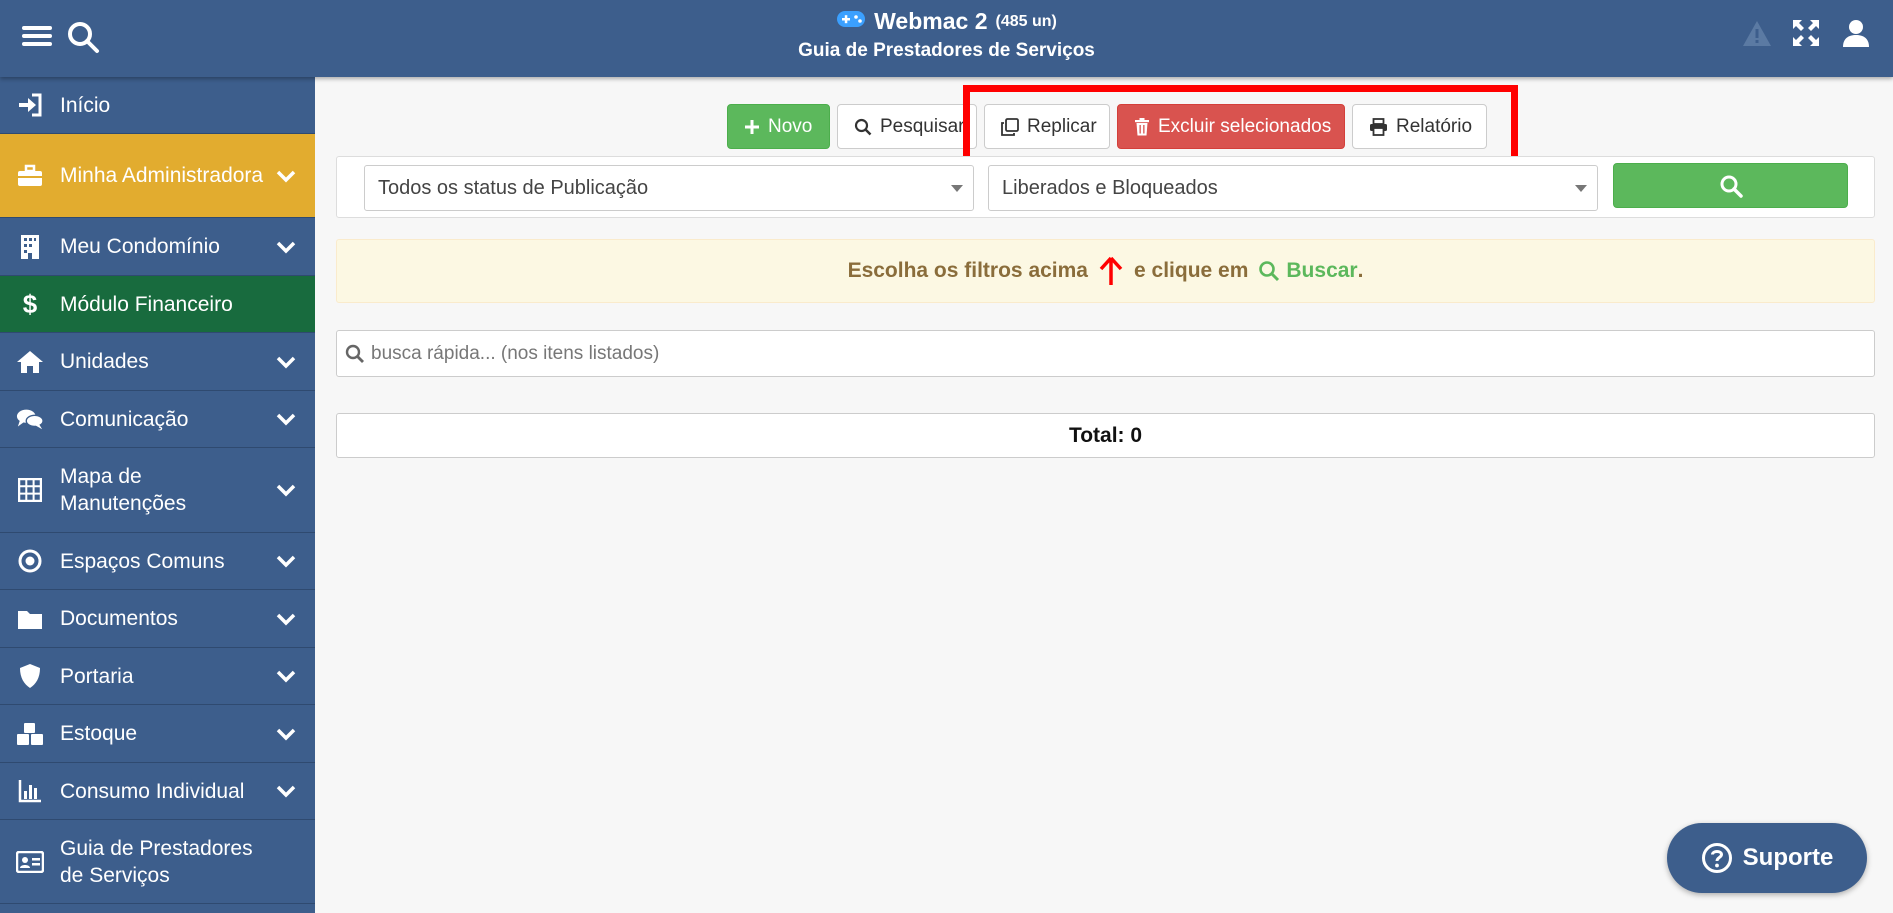  Describe the element at coordinates (1047, 126) in the screenshot. I see `replicate-button: Replicar` at that location.